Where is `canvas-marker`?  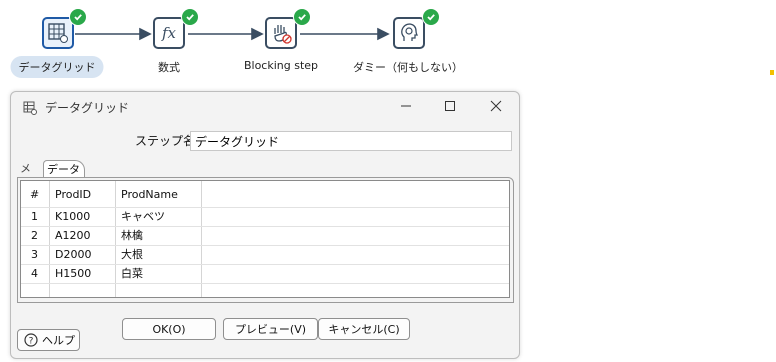
canvas-marker is located at coordinates (772, 72).